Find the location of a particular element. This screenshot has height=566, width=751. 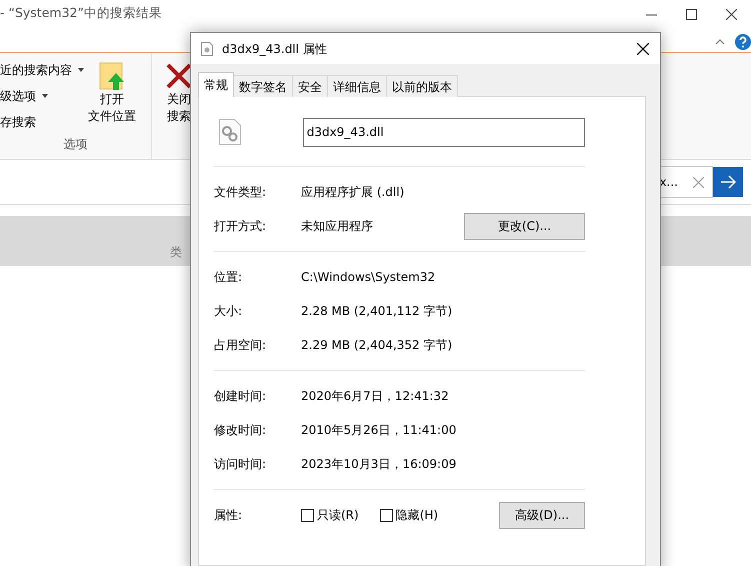

field-label: 修改时间: is located at coordinates (240, 430).